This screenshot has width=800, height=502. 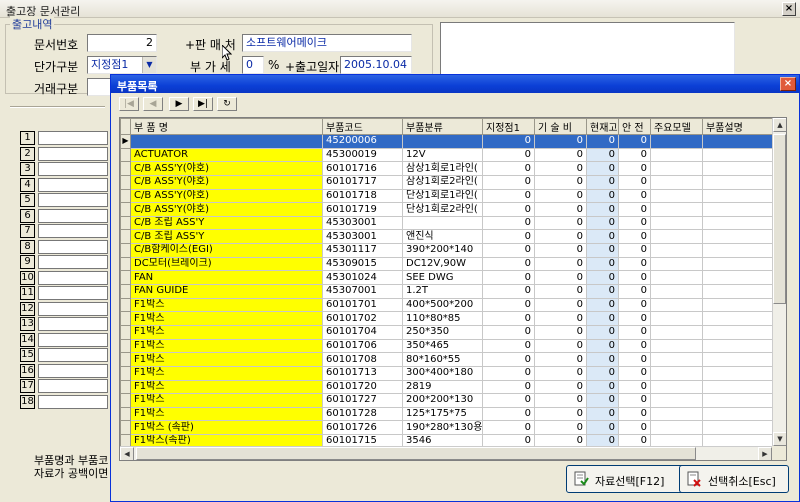 What do you see at coordinates (508, 126) in the screenshot?
I see `col-header-price1: 지정점1` at bounding box center [508, 126].